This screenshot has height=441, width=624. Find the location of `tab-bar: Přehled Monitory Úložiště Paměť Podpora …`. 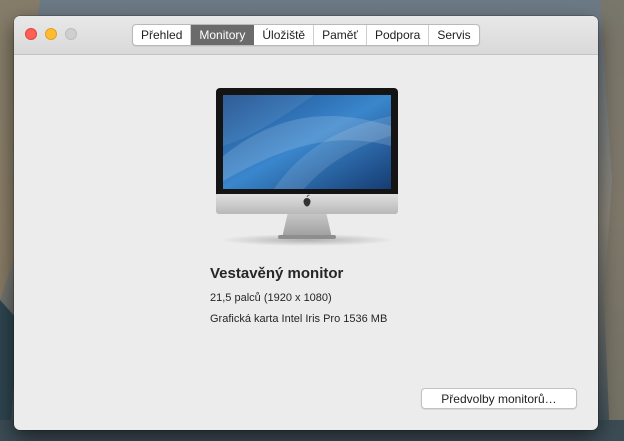

tab-bar: Přehled Monitory Úložiště Paměť Podpora … is located at coordinates (306, 35).